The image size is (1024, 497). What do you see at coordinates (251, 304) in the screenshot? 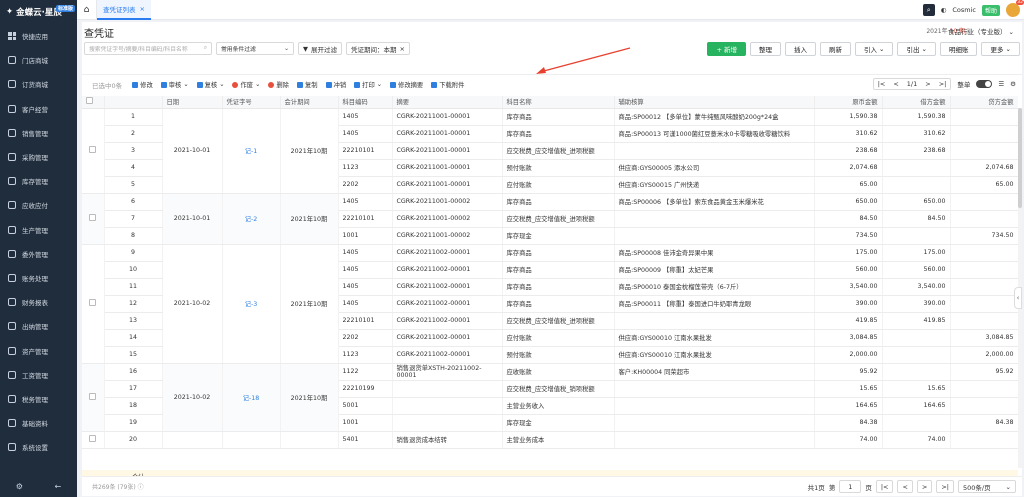
I see `voucher-number-link: 记-3` at bounding box center [251, 304].